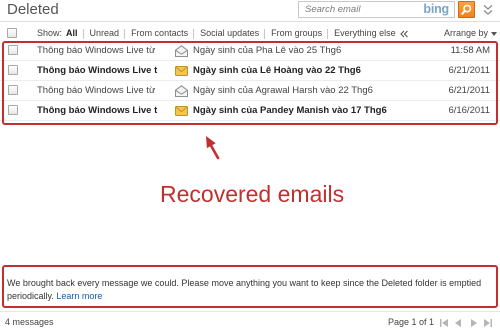 The width and height of the screenshot is (500, 329). Describe the element at coordinates (469, 110) in the screenshot. I see `message-date: 6/16/2011` at that location.